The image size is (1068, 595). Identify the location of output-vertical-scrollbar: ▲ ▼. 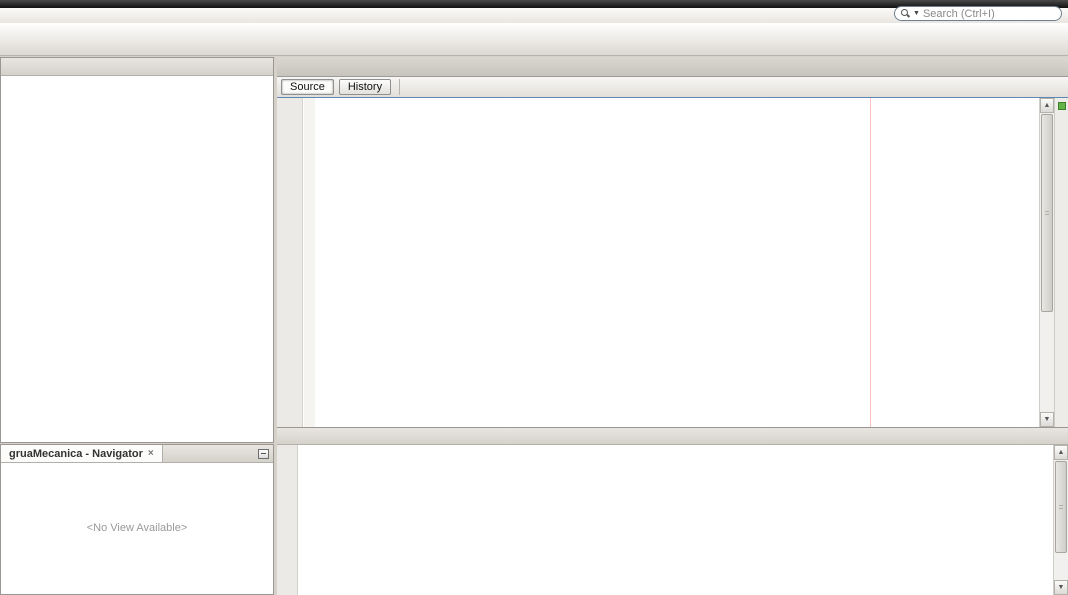
(1060, 520).